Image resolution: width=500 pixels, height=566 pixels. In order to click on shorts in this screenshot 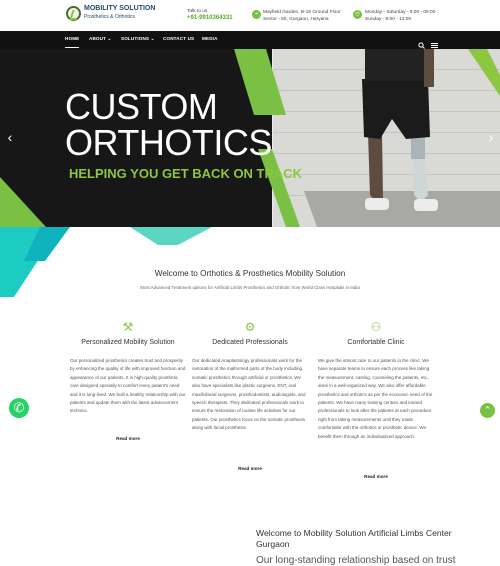, I will do `click(396, 109)`.